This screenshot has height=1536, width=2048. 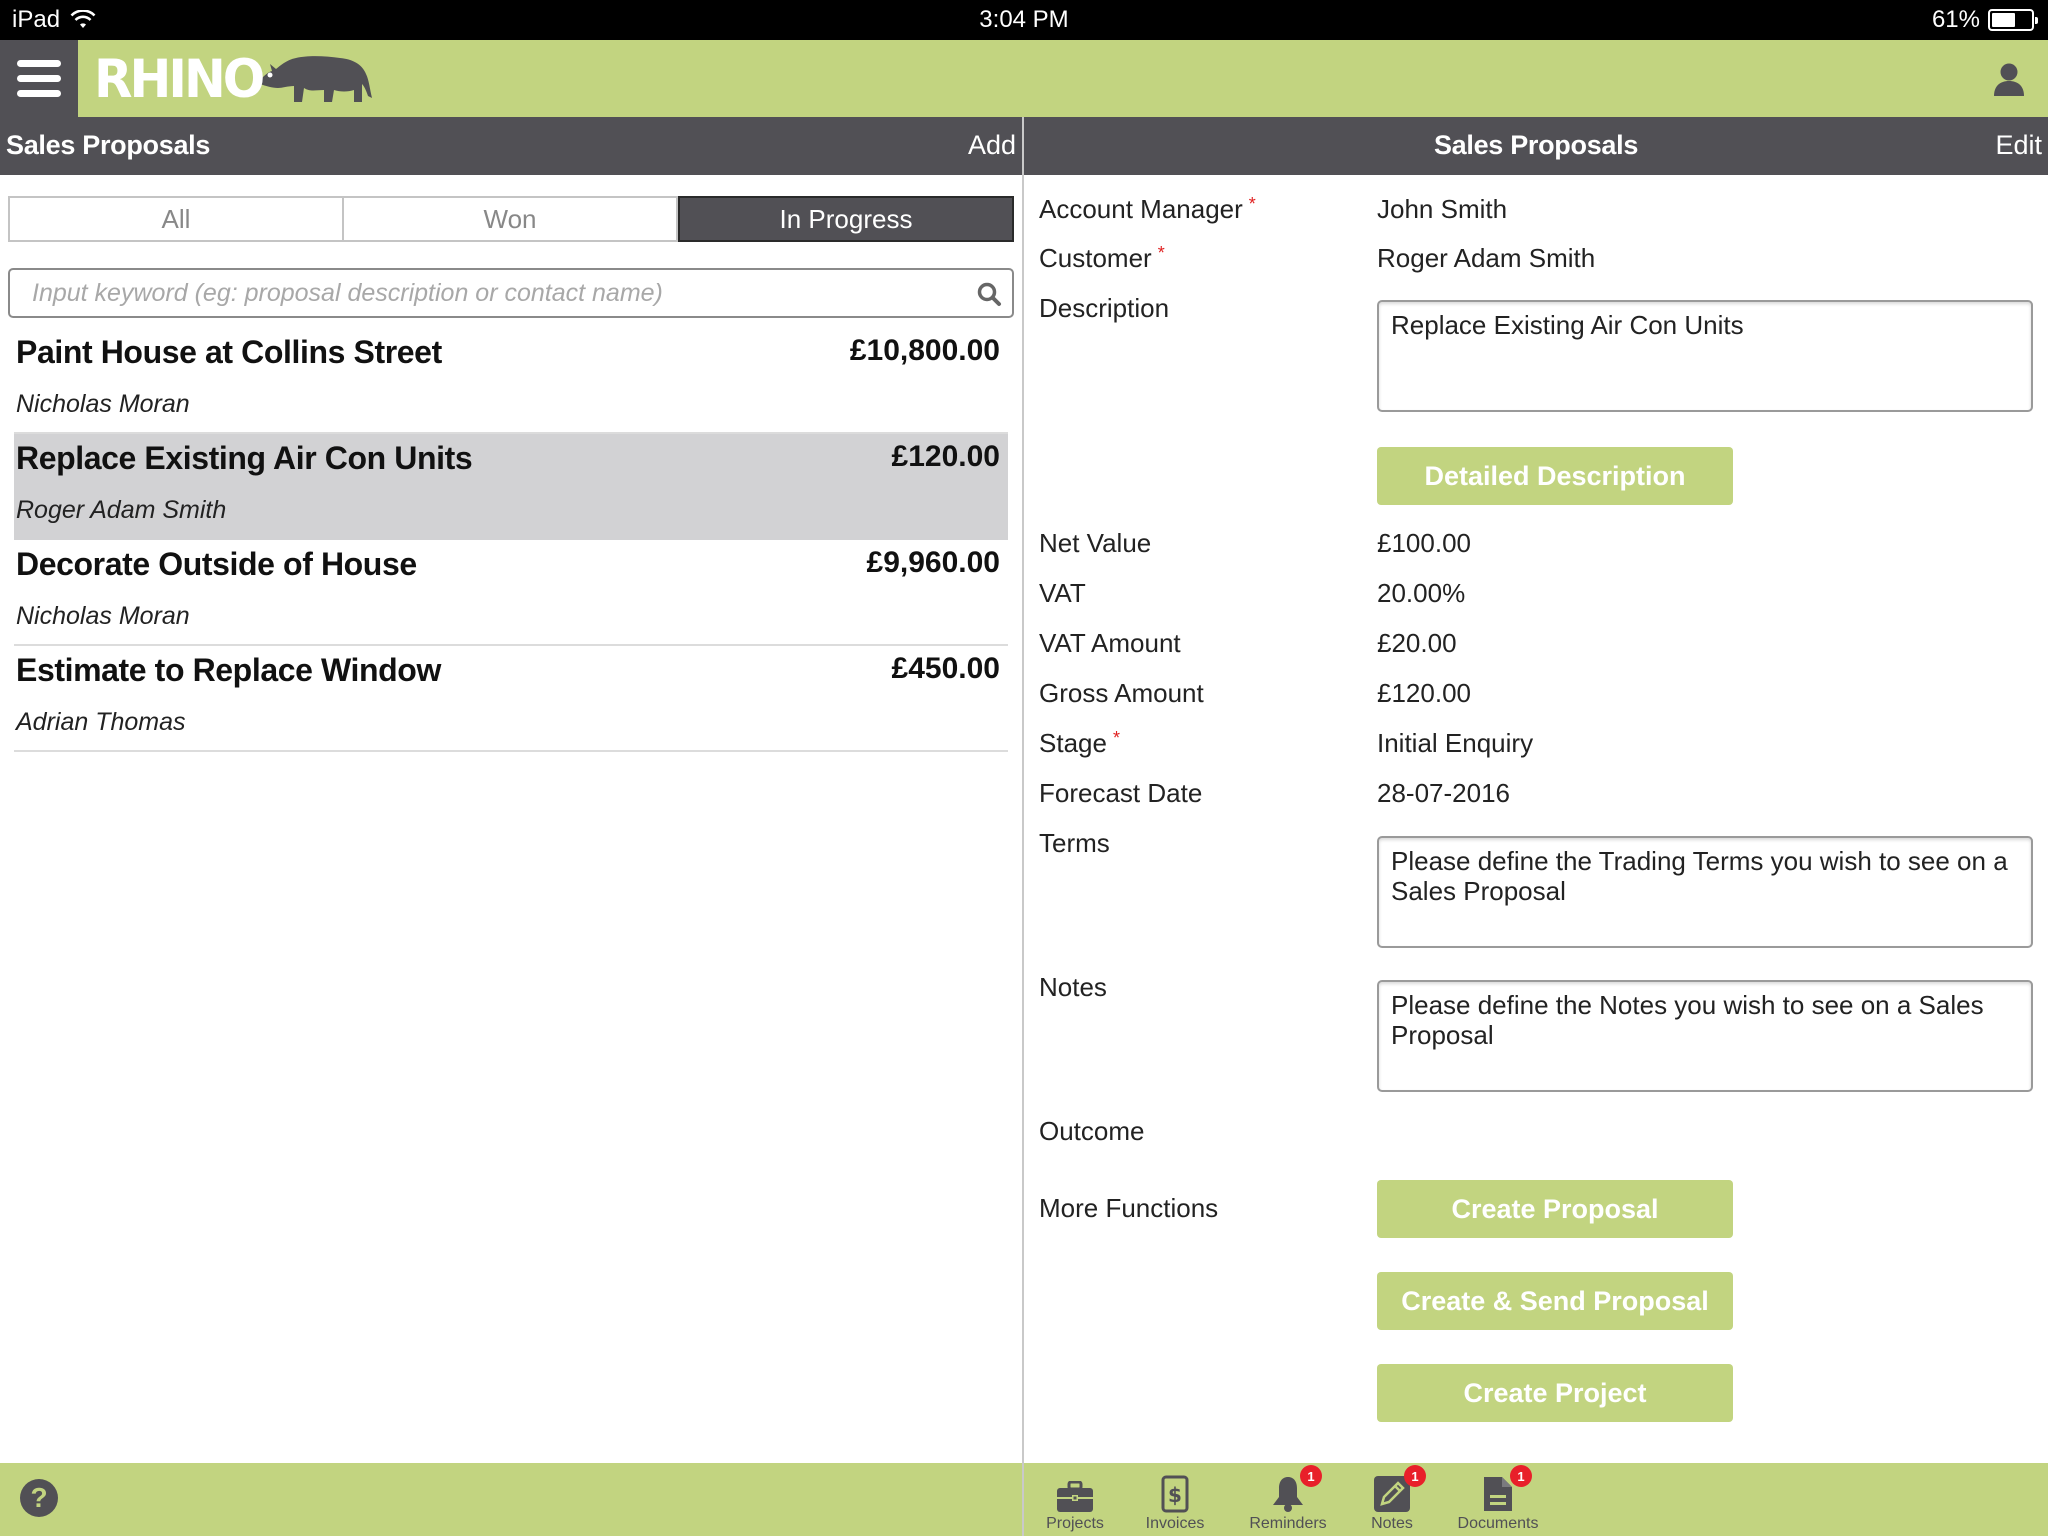 I want to click on tab-icon-wrap: $, so click(x=1175, y=1493).